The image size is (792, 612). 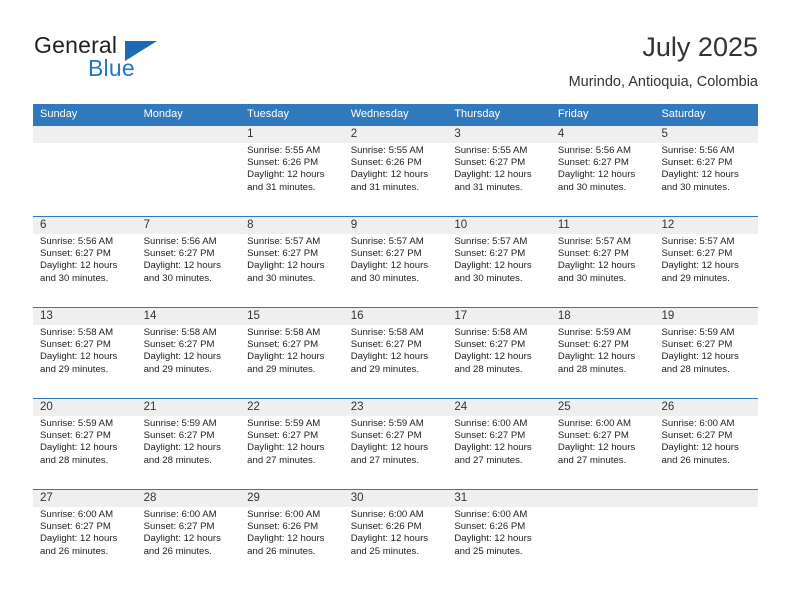 I want to click on day-number: 26, so click(x=668, y=407).